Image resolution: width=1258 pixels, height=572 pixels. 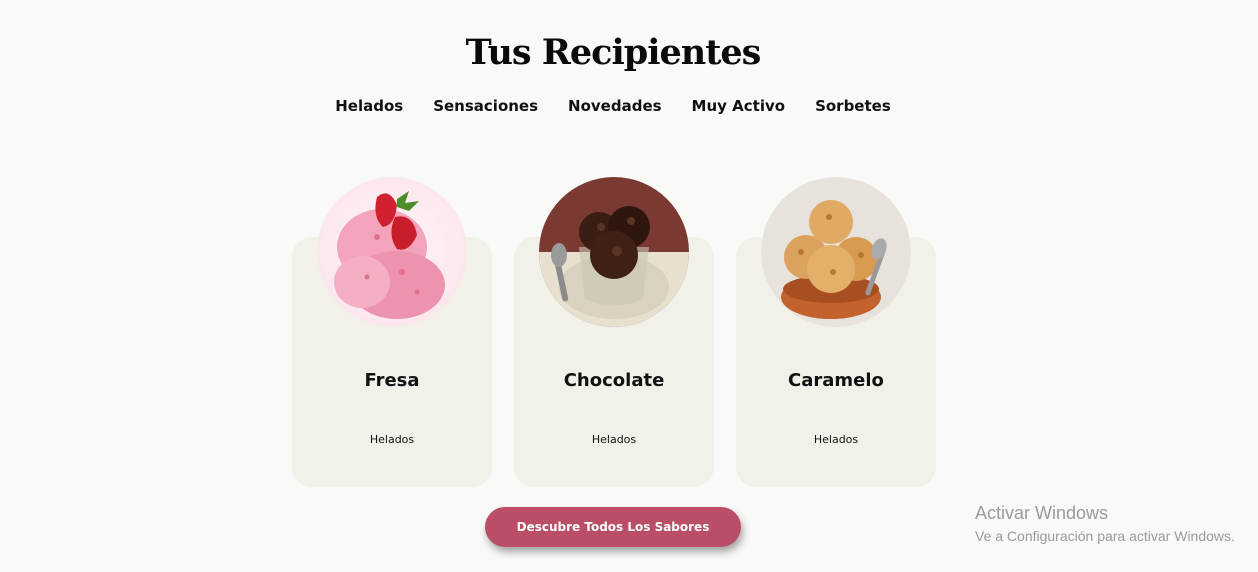 What do you see at coordinates (485, 106) in the screenshot?
I see `nav-item-sensaciones: Sensaciones` at bounding box center [485, 106].